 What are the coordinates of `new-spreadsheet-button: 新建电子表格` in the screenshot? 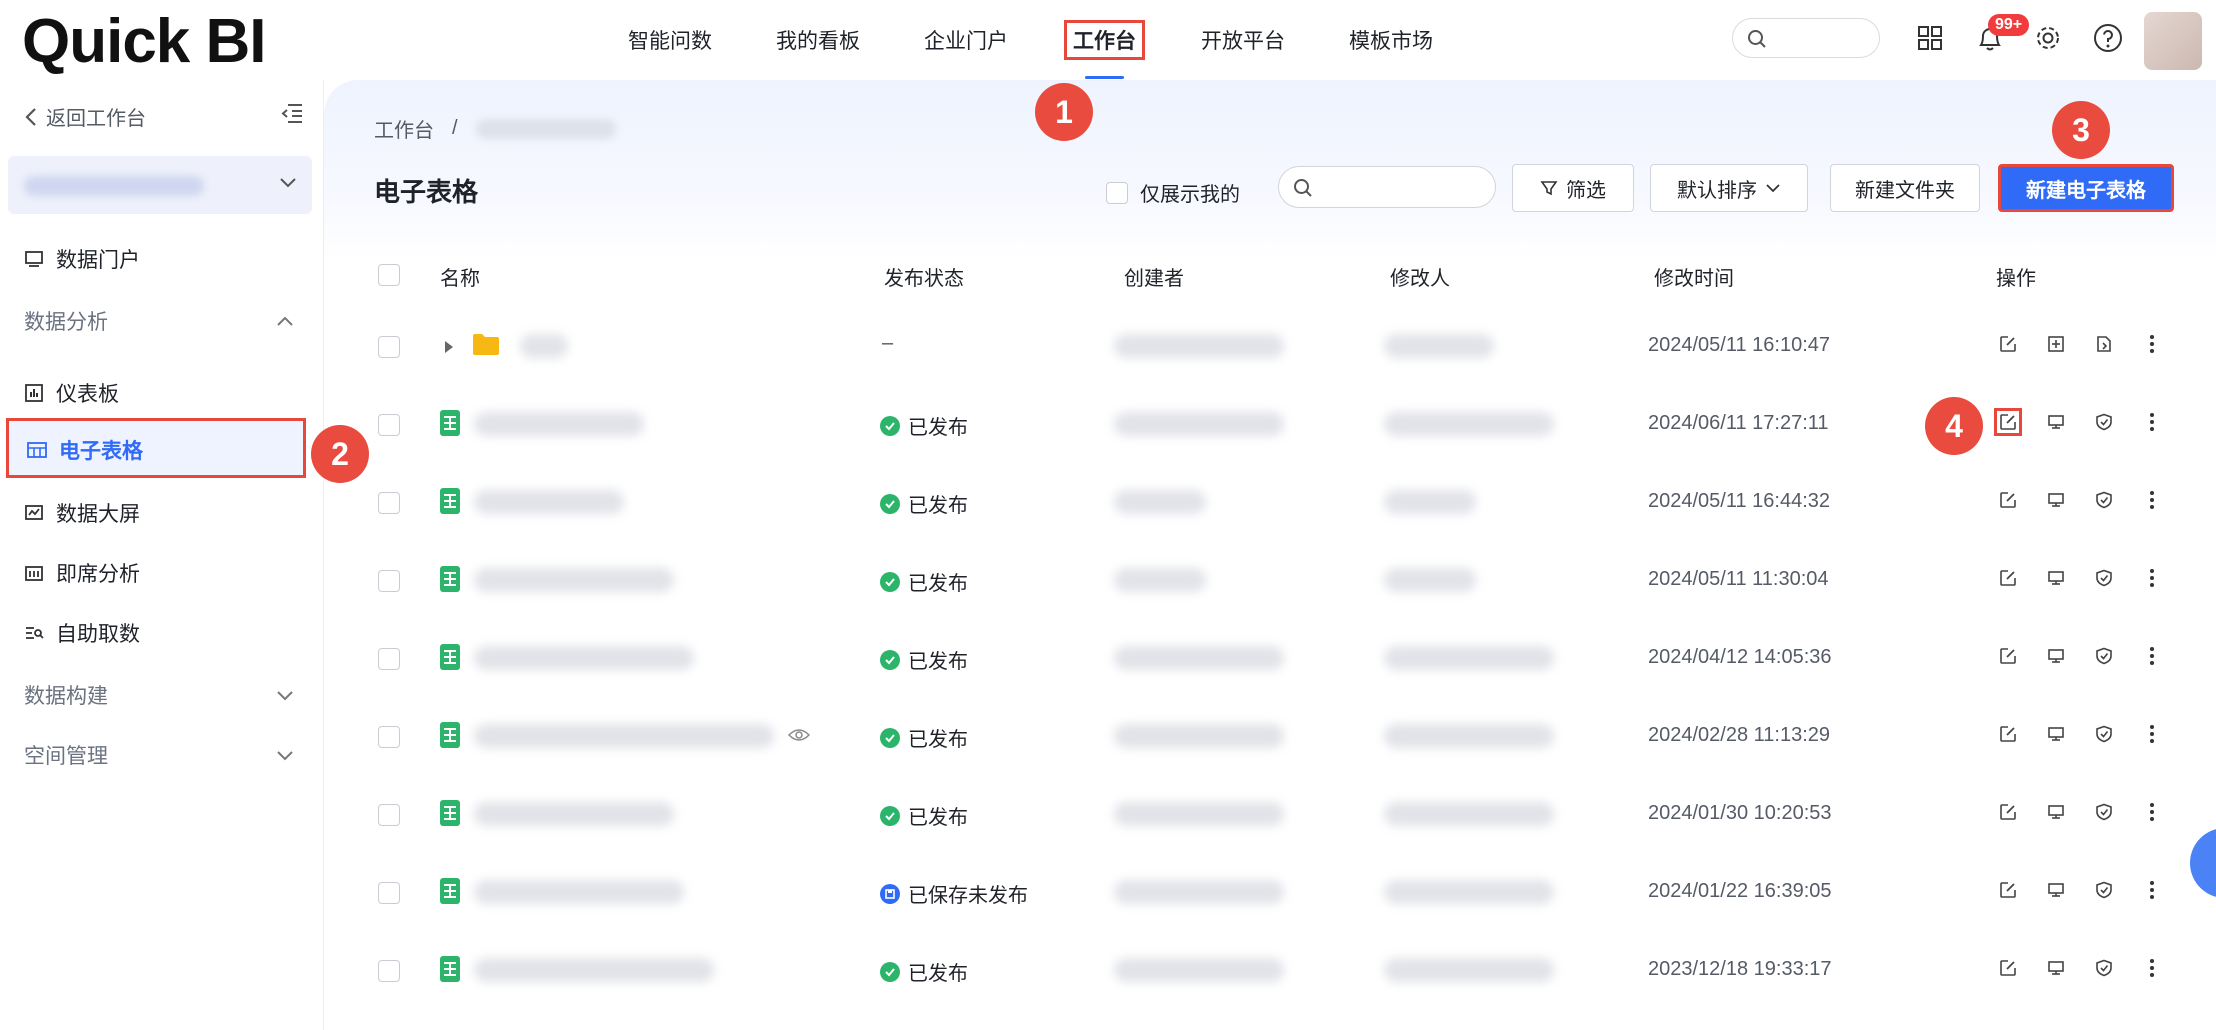 It's located at (2086, 188).